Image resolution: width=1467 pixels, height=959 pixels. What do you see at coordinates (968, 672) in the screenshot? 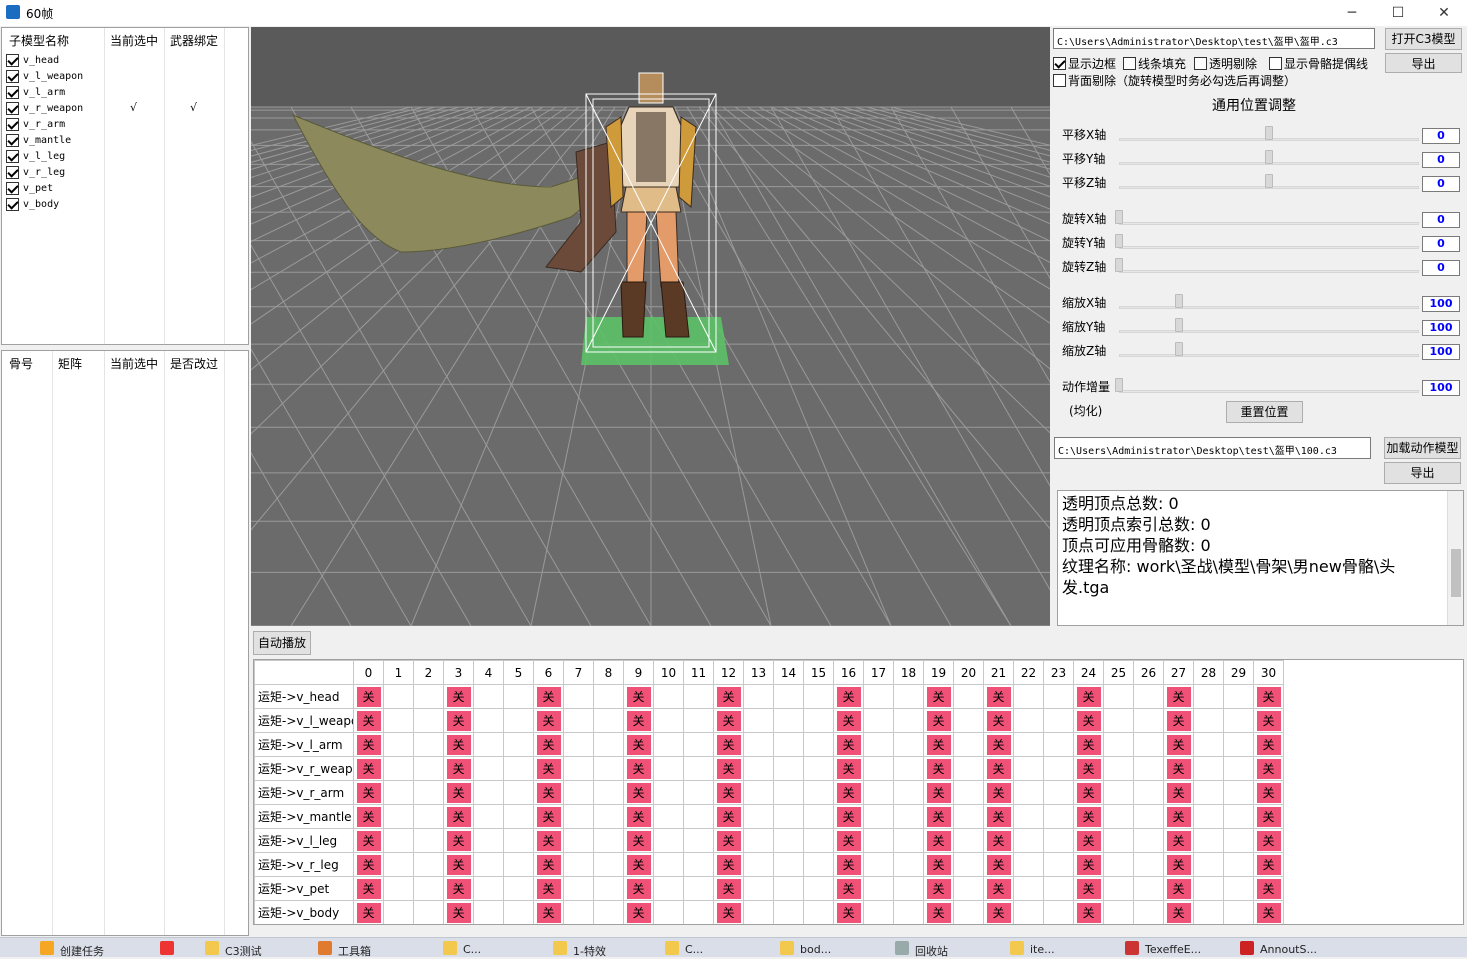
I see `frame-header: 20` at bounding box center [968, 672].